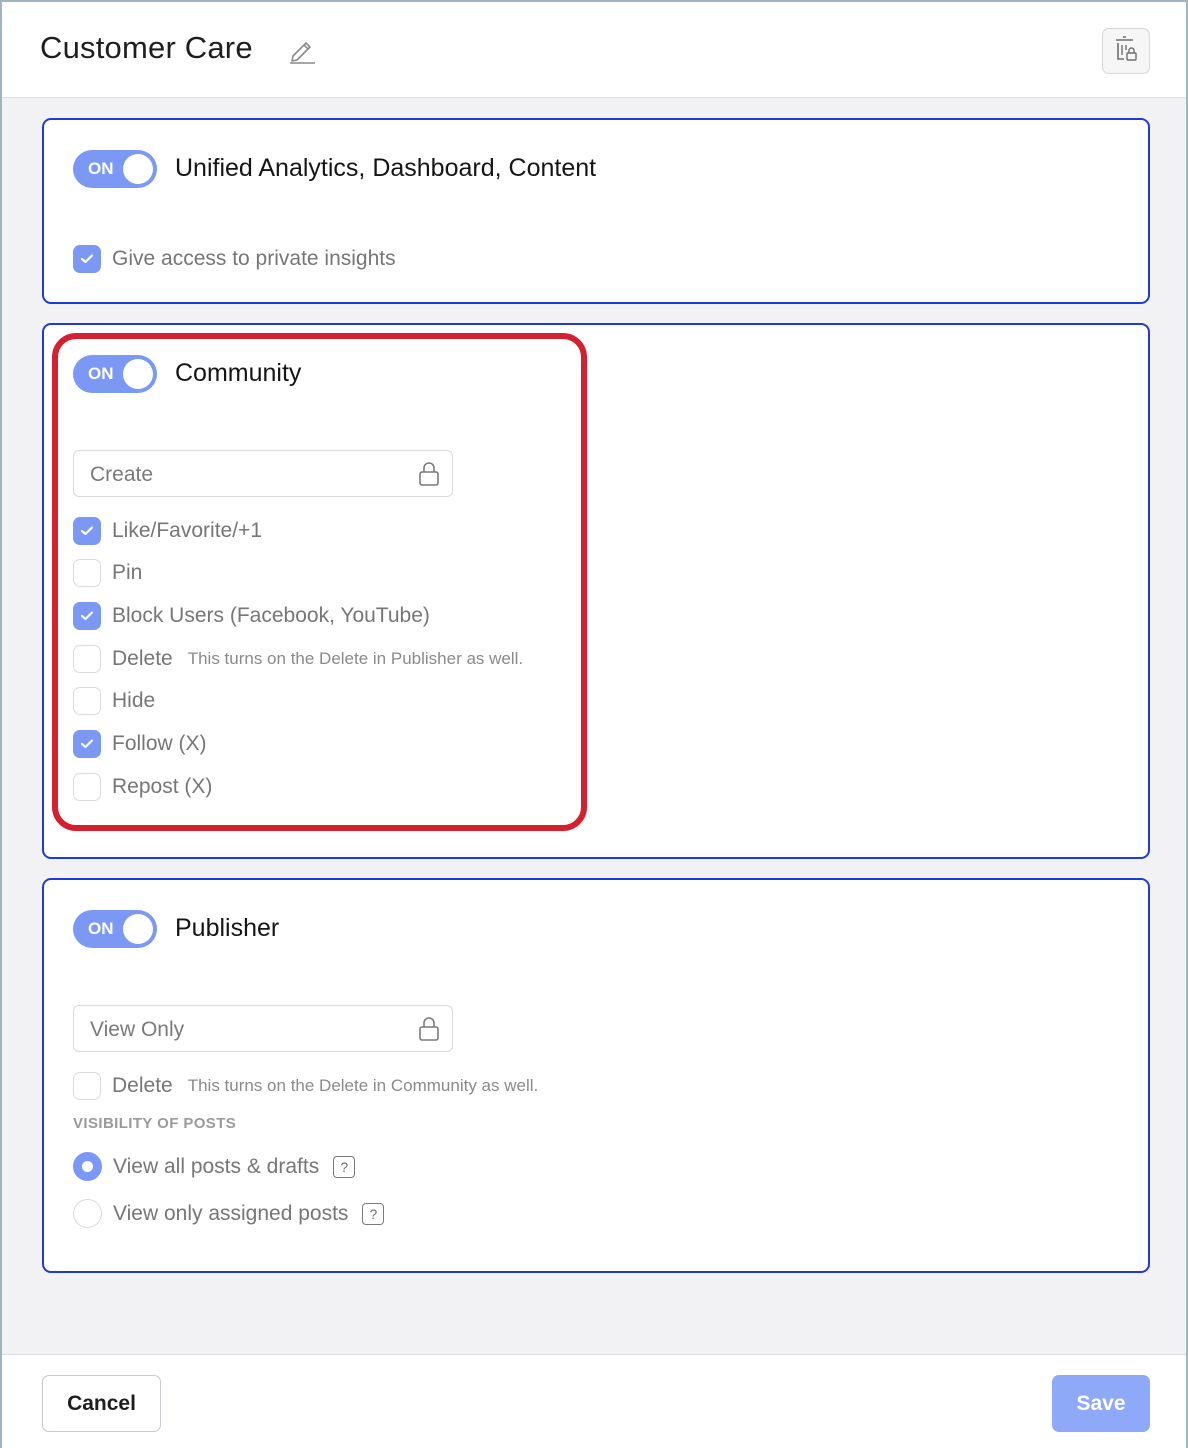 Image resolution: width=1188 pixels, height=1448 pixels. What do you see at coordinates (115, 374) in the screenshot?
I see `community-toggle: ON` at bounding box center [115, 374].